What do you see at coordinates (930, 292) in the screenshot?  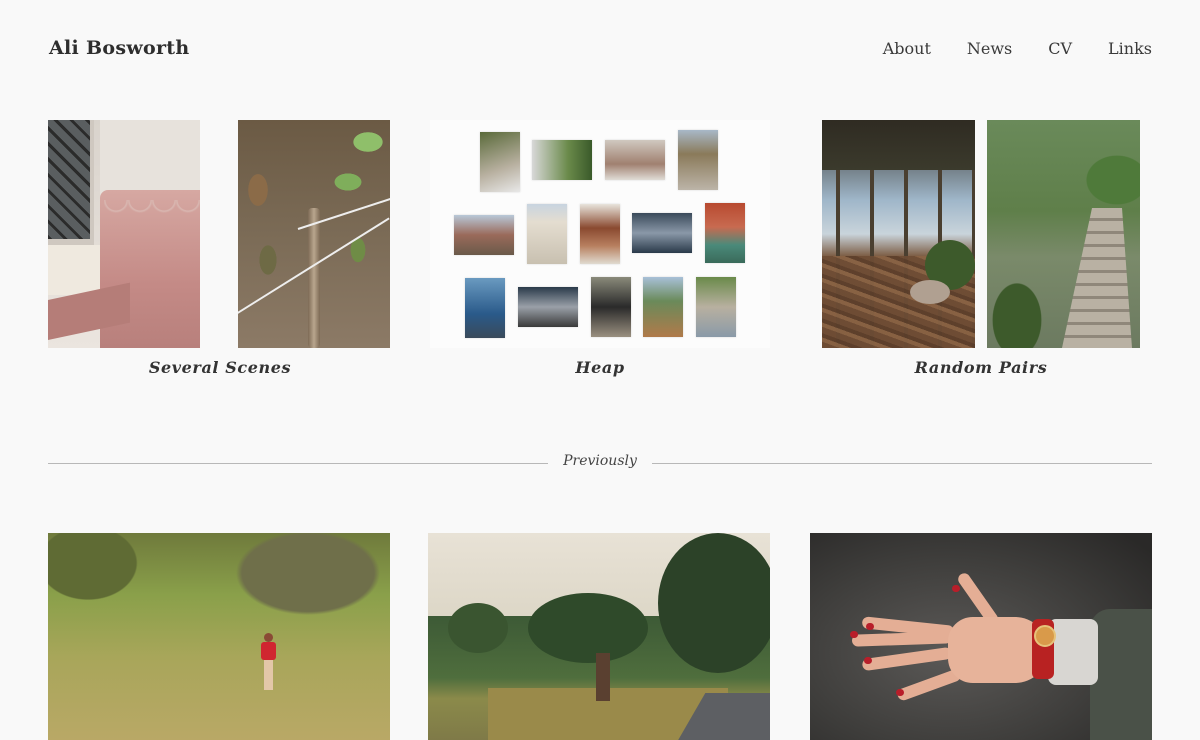 I see `rock` at bounding box center [930, 292].